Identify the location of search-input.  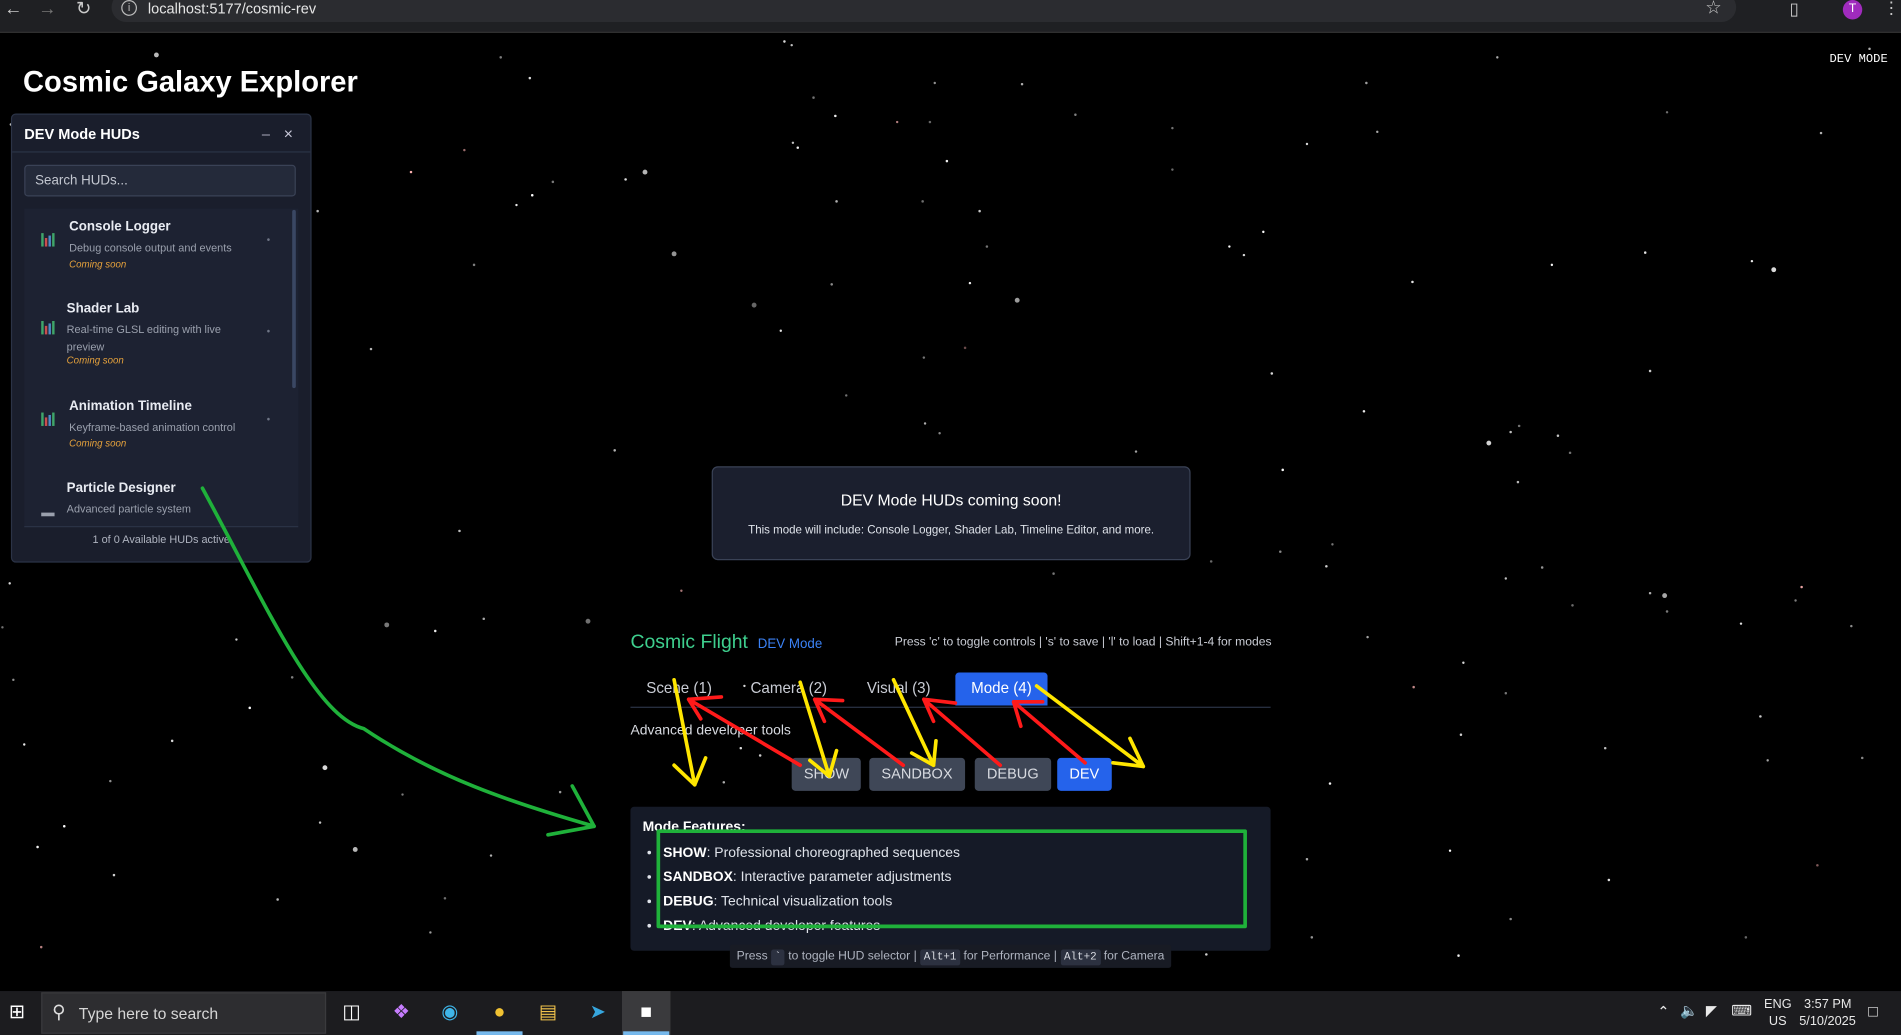
(160, 180).